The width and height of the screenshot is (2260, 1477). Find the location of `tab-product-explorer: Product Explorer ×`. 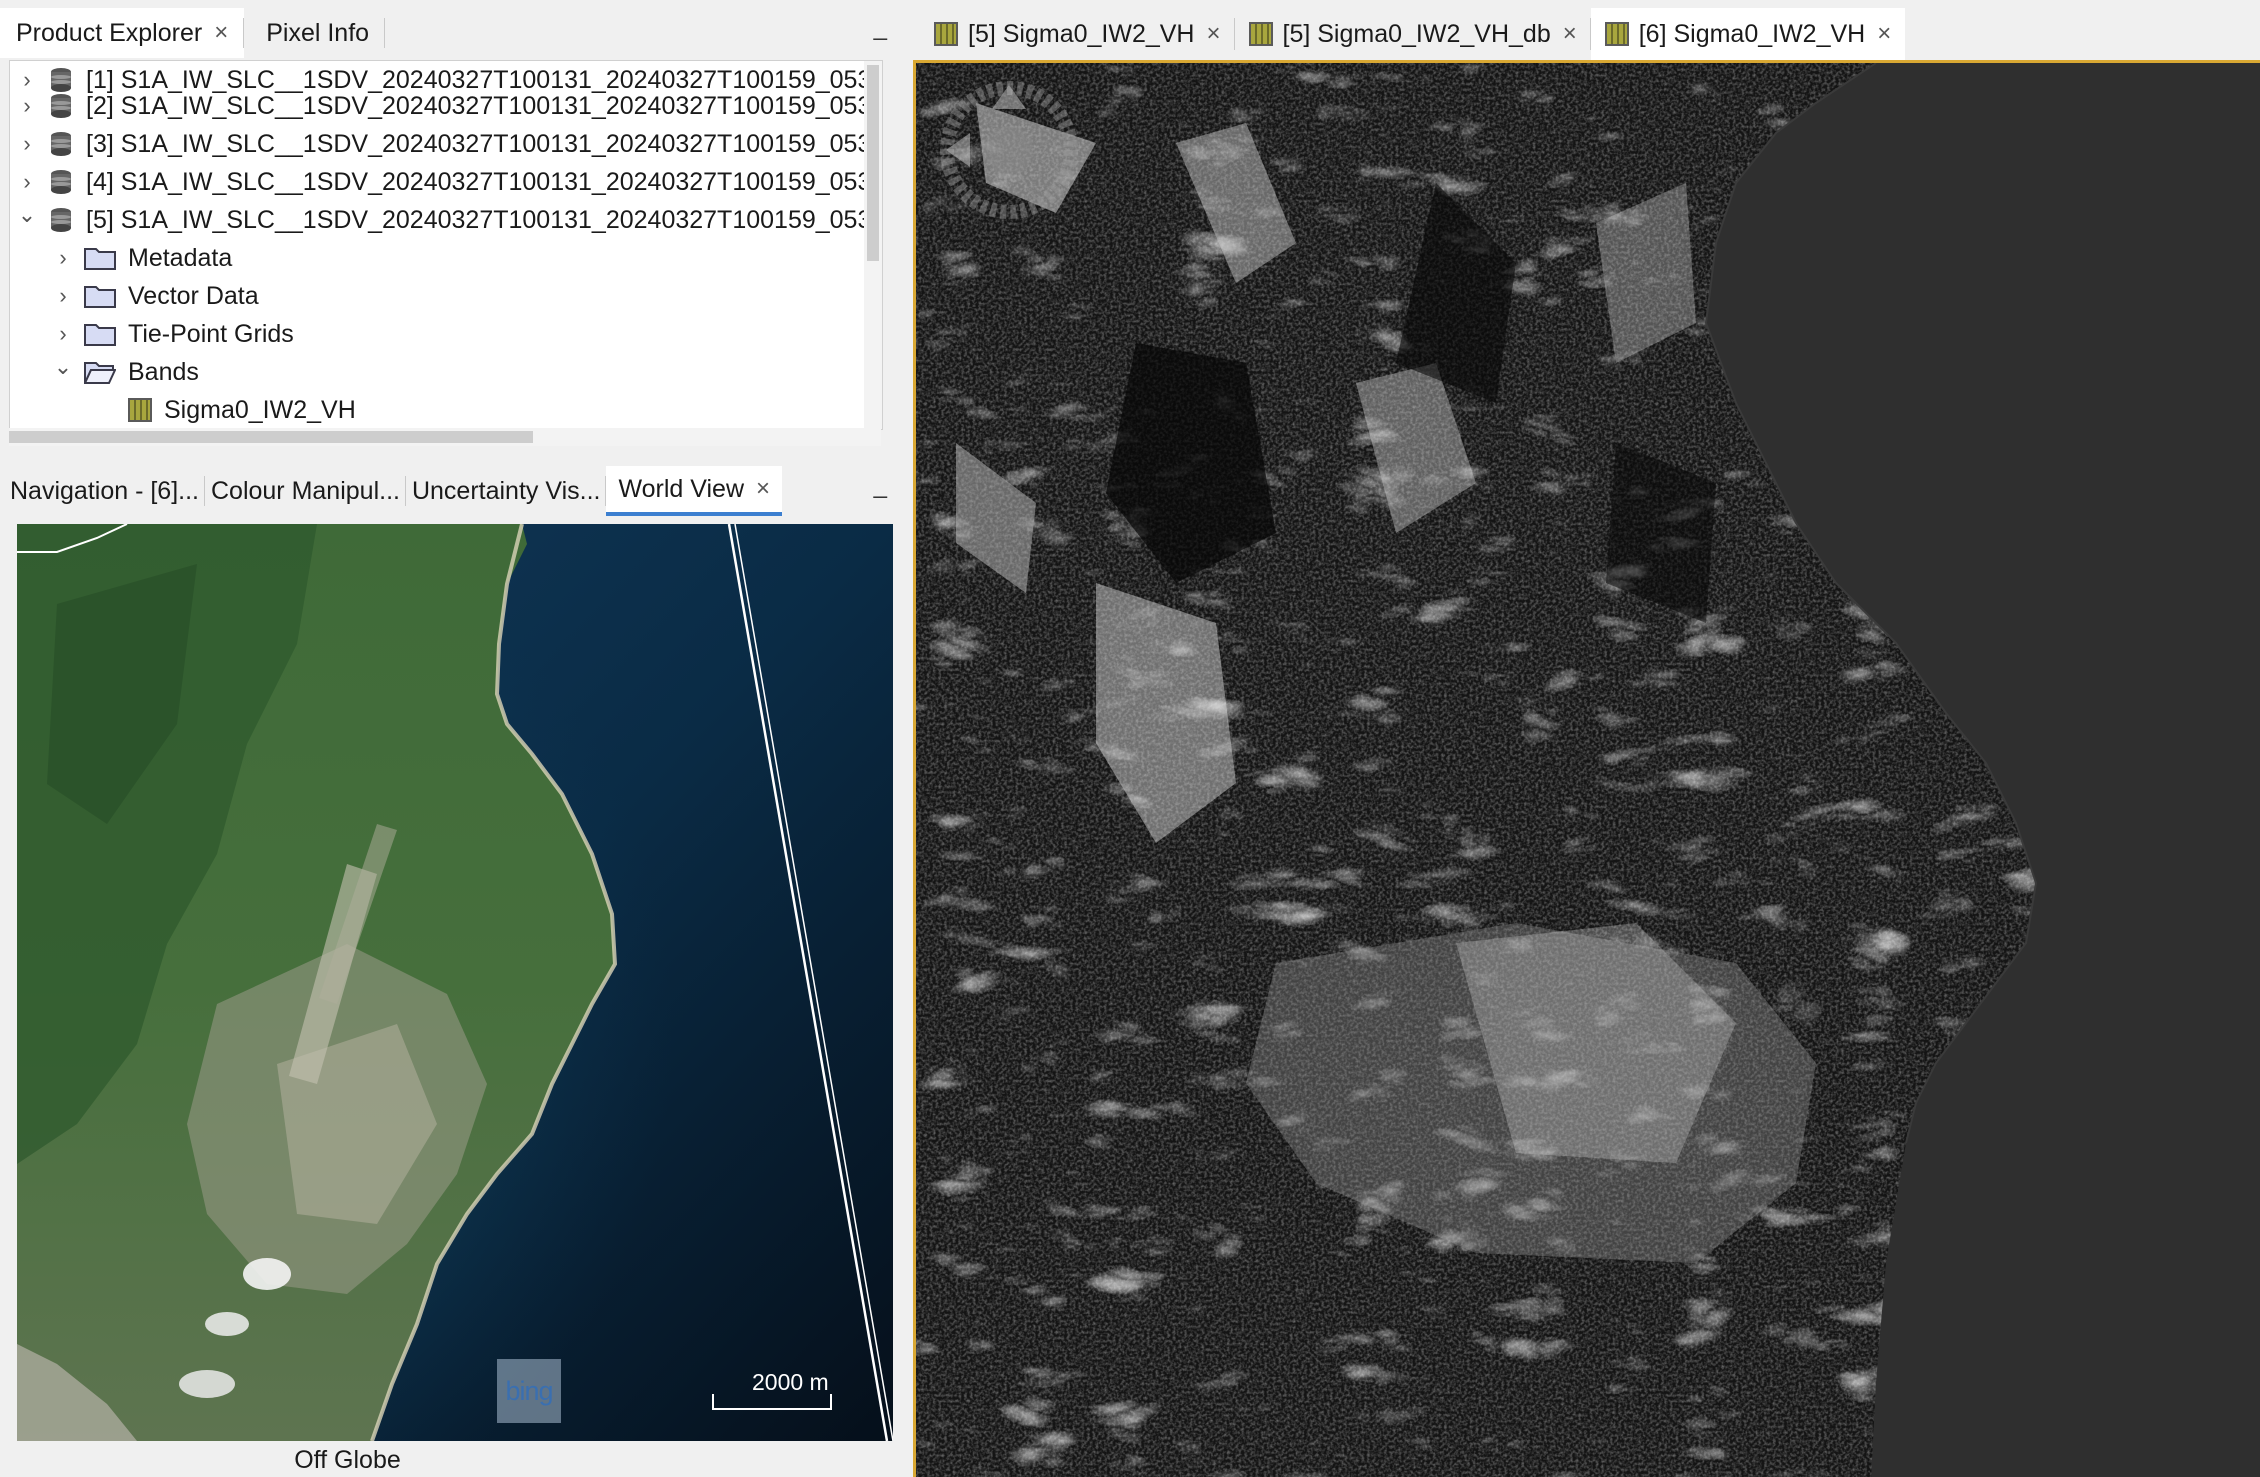

tab-product-explorer: Product Explorer × is located at coordinates (122, 33).